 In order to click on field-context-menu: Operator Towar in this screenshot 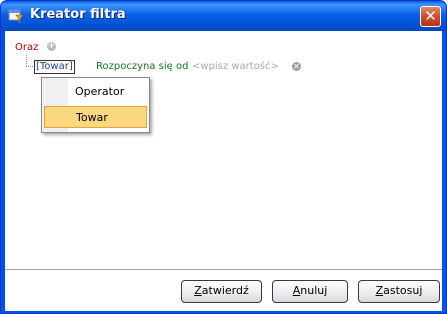, I will do `click(95, 105)`.